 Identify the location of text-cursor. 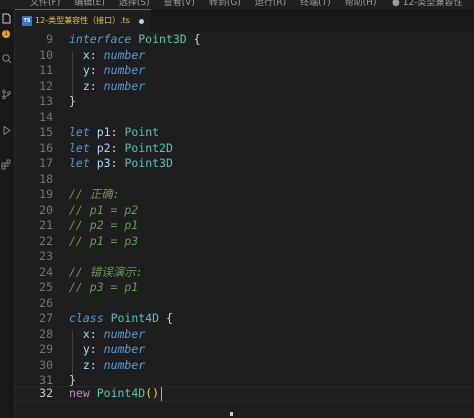
(161, 394).